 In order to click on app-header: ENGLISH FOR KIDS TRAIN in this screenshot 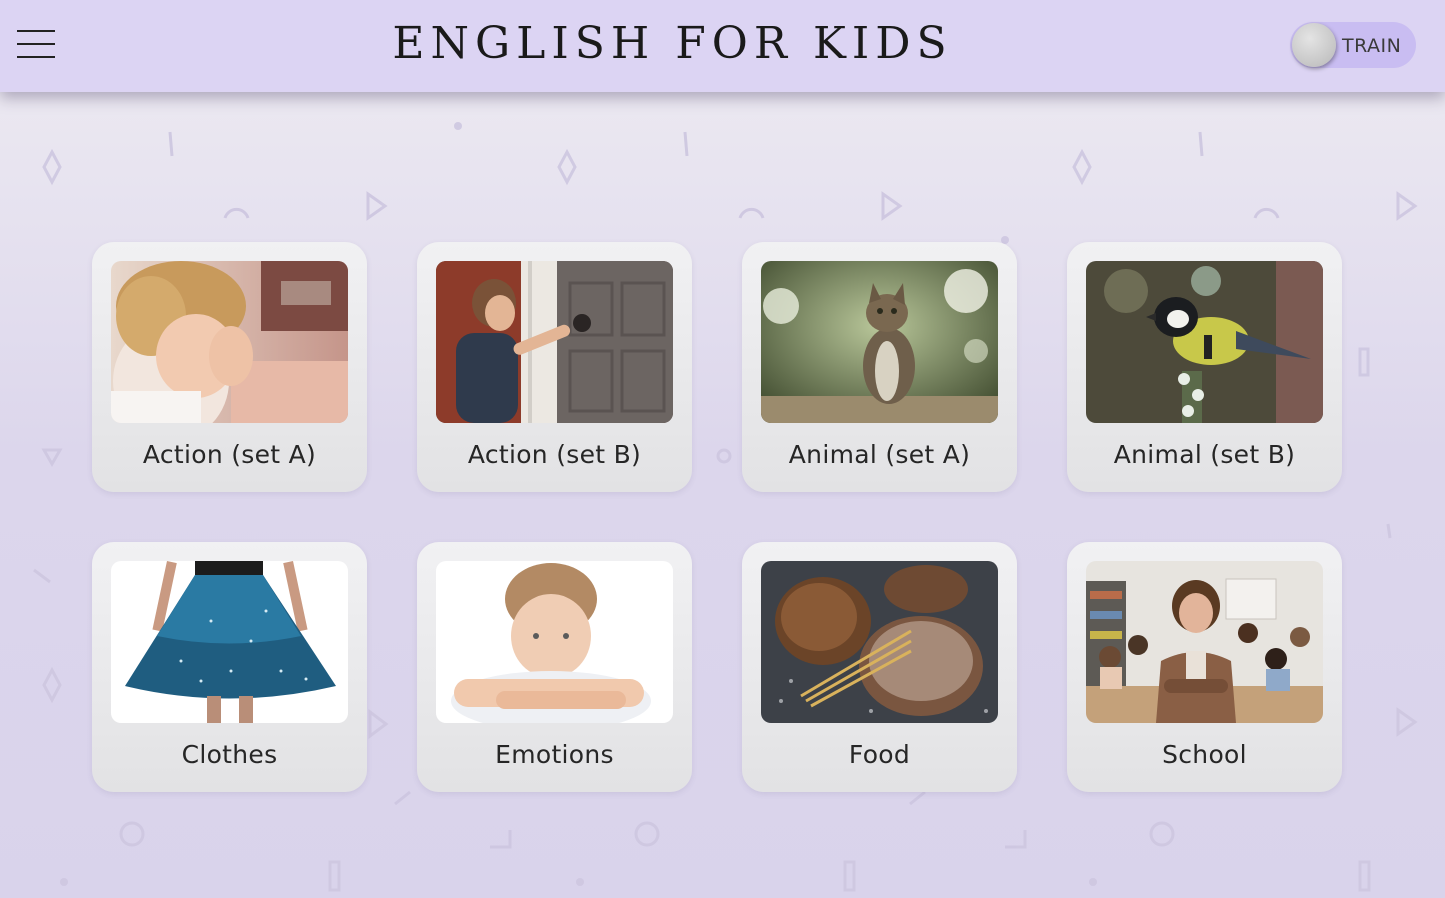, I will do `click(722, 46)`.